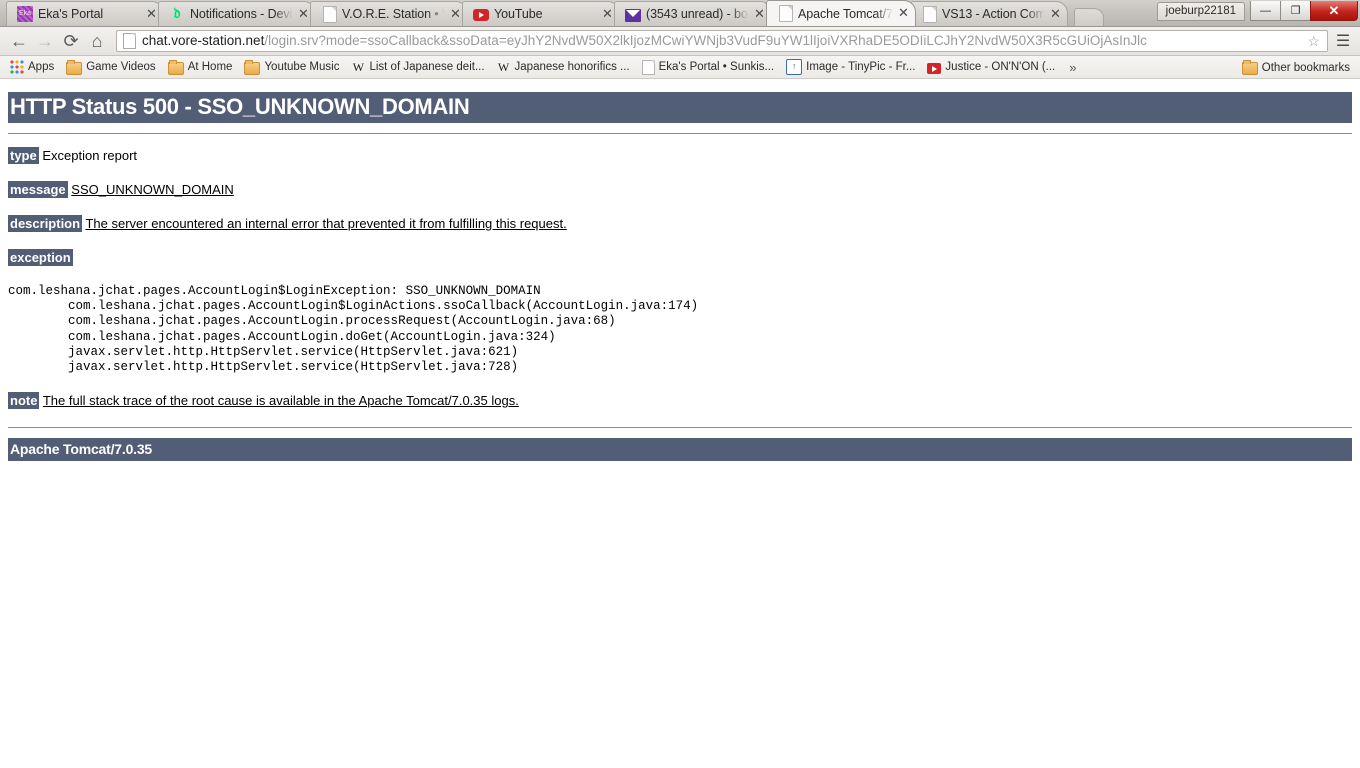 This screenshot has width=1360, height=768. I want to click on eka-portal-icon, so click(25, 14).